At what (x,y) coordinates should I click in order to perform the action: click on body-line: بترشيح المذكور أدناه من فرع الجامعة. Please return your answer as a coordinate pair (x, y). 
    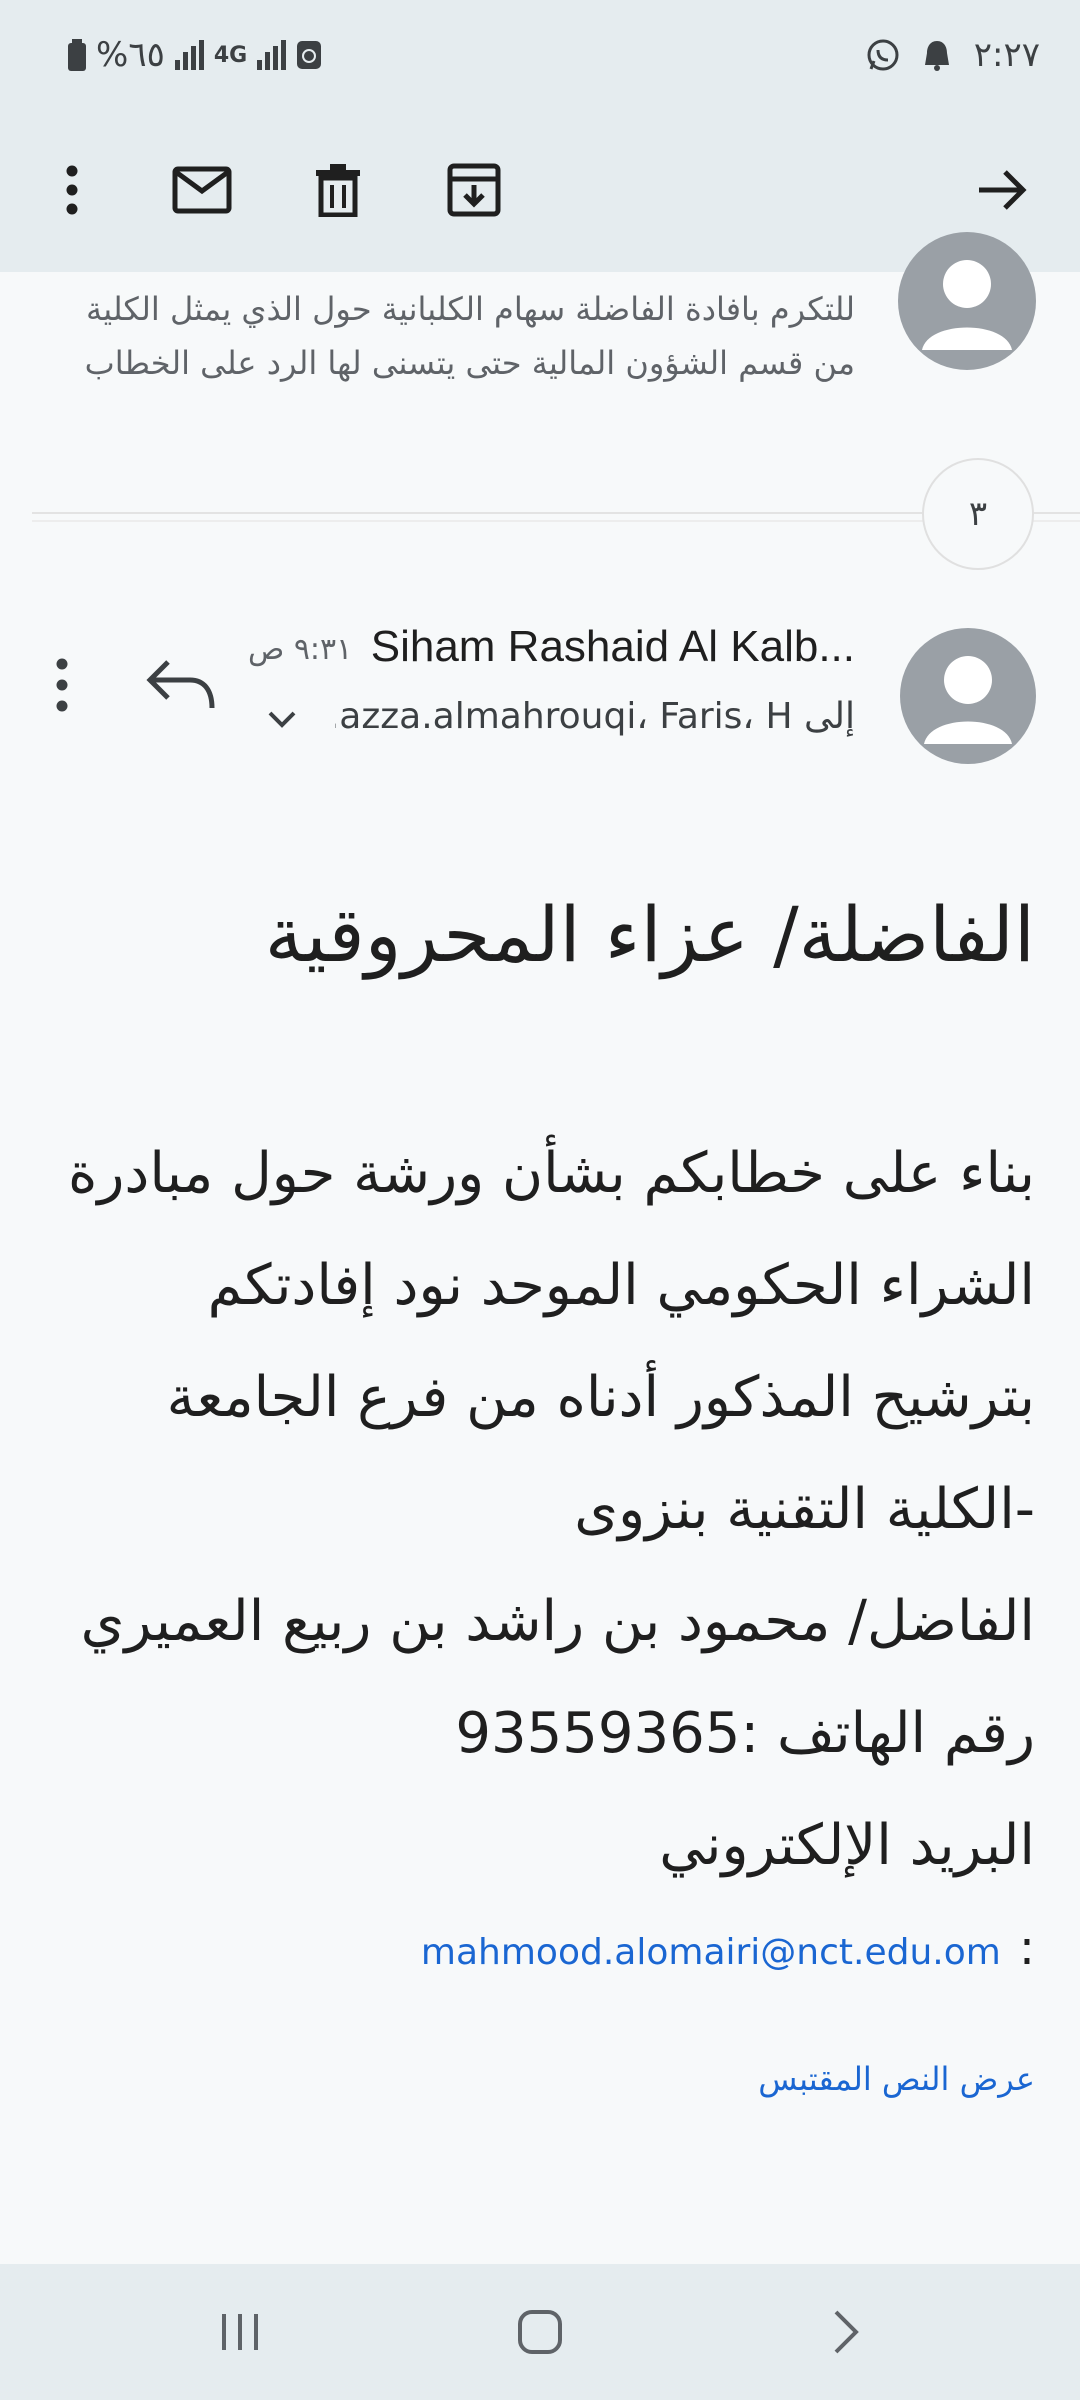
    Looking at the image, I should click on (600, 1397).